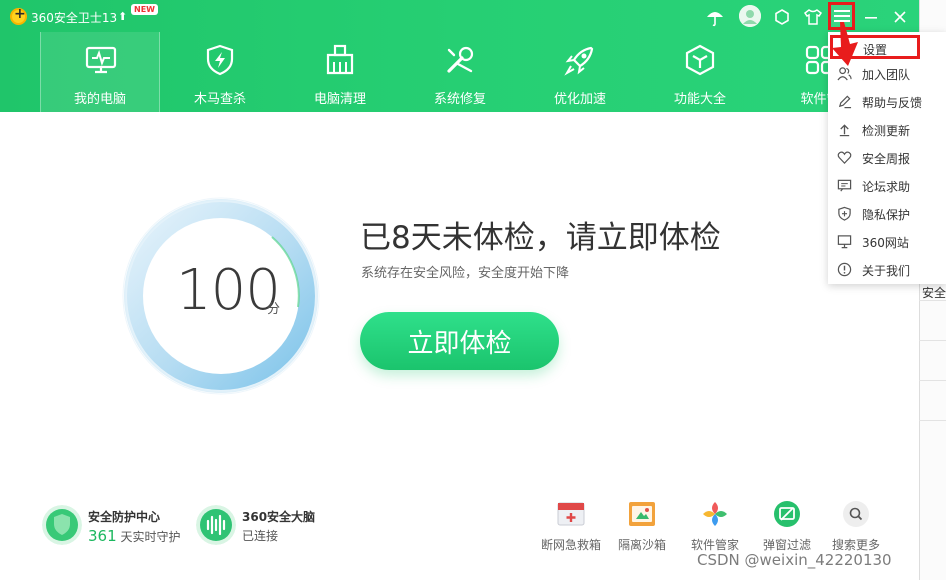 This screenshot has width=946, height=580. Describe the element at coordinates (62, 525) in the screenshot. I see `protection-shield-icon` at that location.